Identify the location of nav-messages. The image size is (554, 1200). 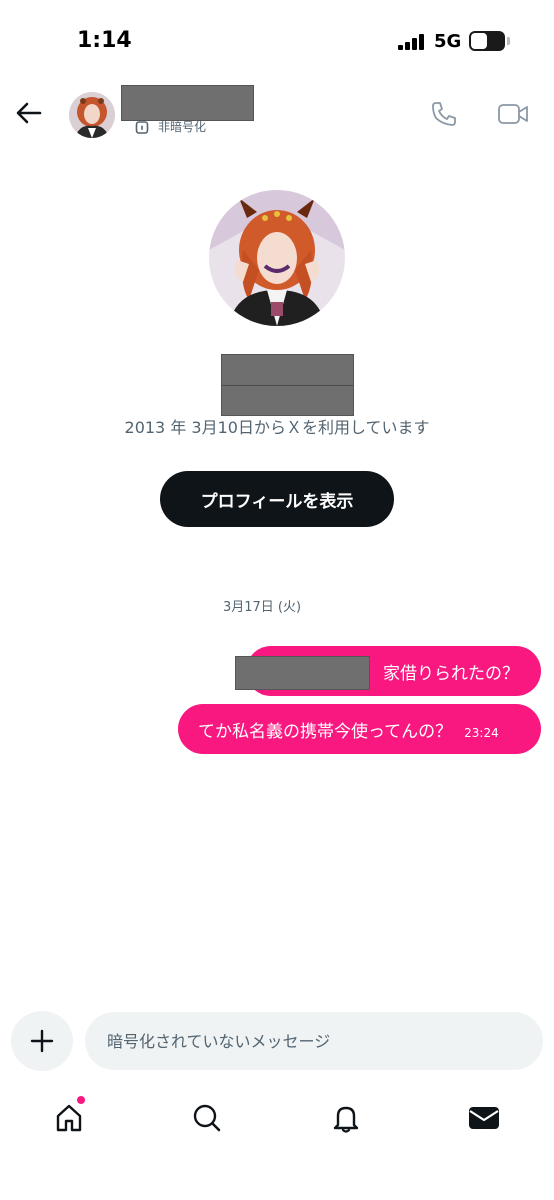
(484, 1118).